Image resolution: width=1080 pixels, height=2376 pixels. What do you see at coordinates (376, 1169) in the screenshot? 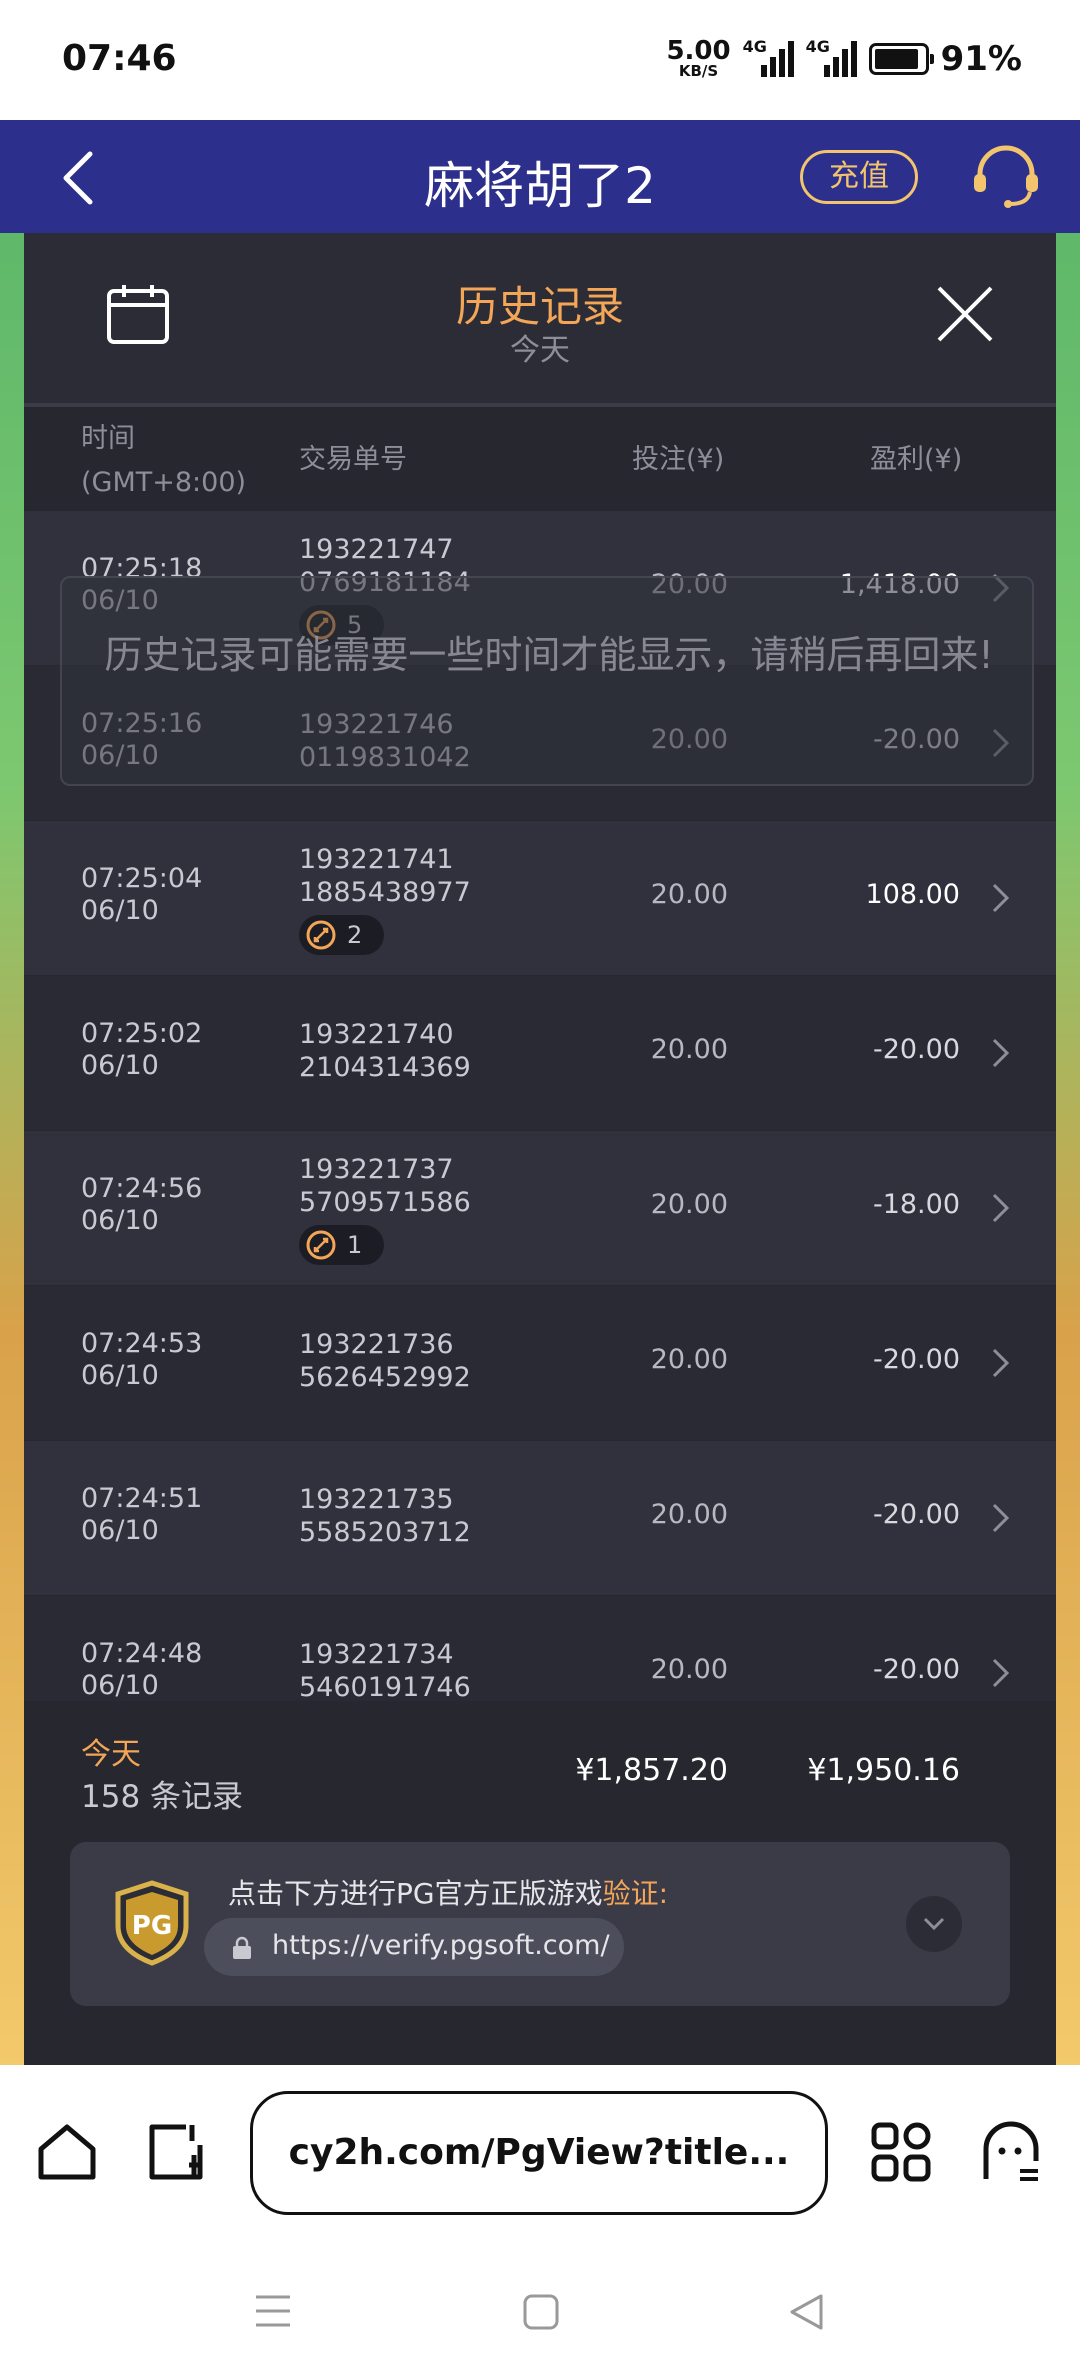
I see `row-order-line1: 193221737` at bounding box center [376, 1169].